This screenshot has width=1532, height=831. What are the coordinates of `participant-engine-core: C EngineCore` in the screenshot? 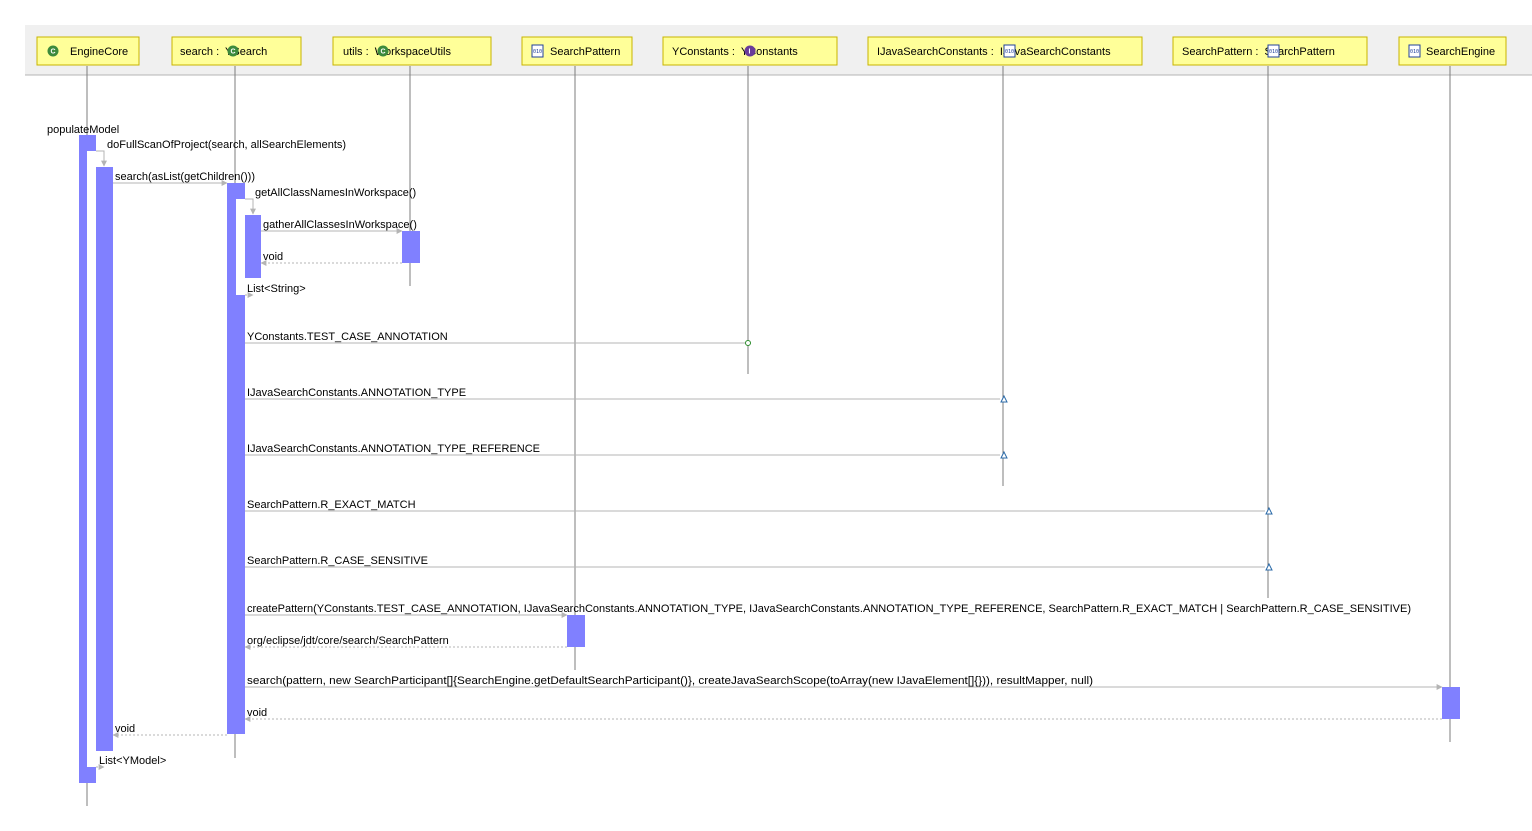 It's located at (88, 51).